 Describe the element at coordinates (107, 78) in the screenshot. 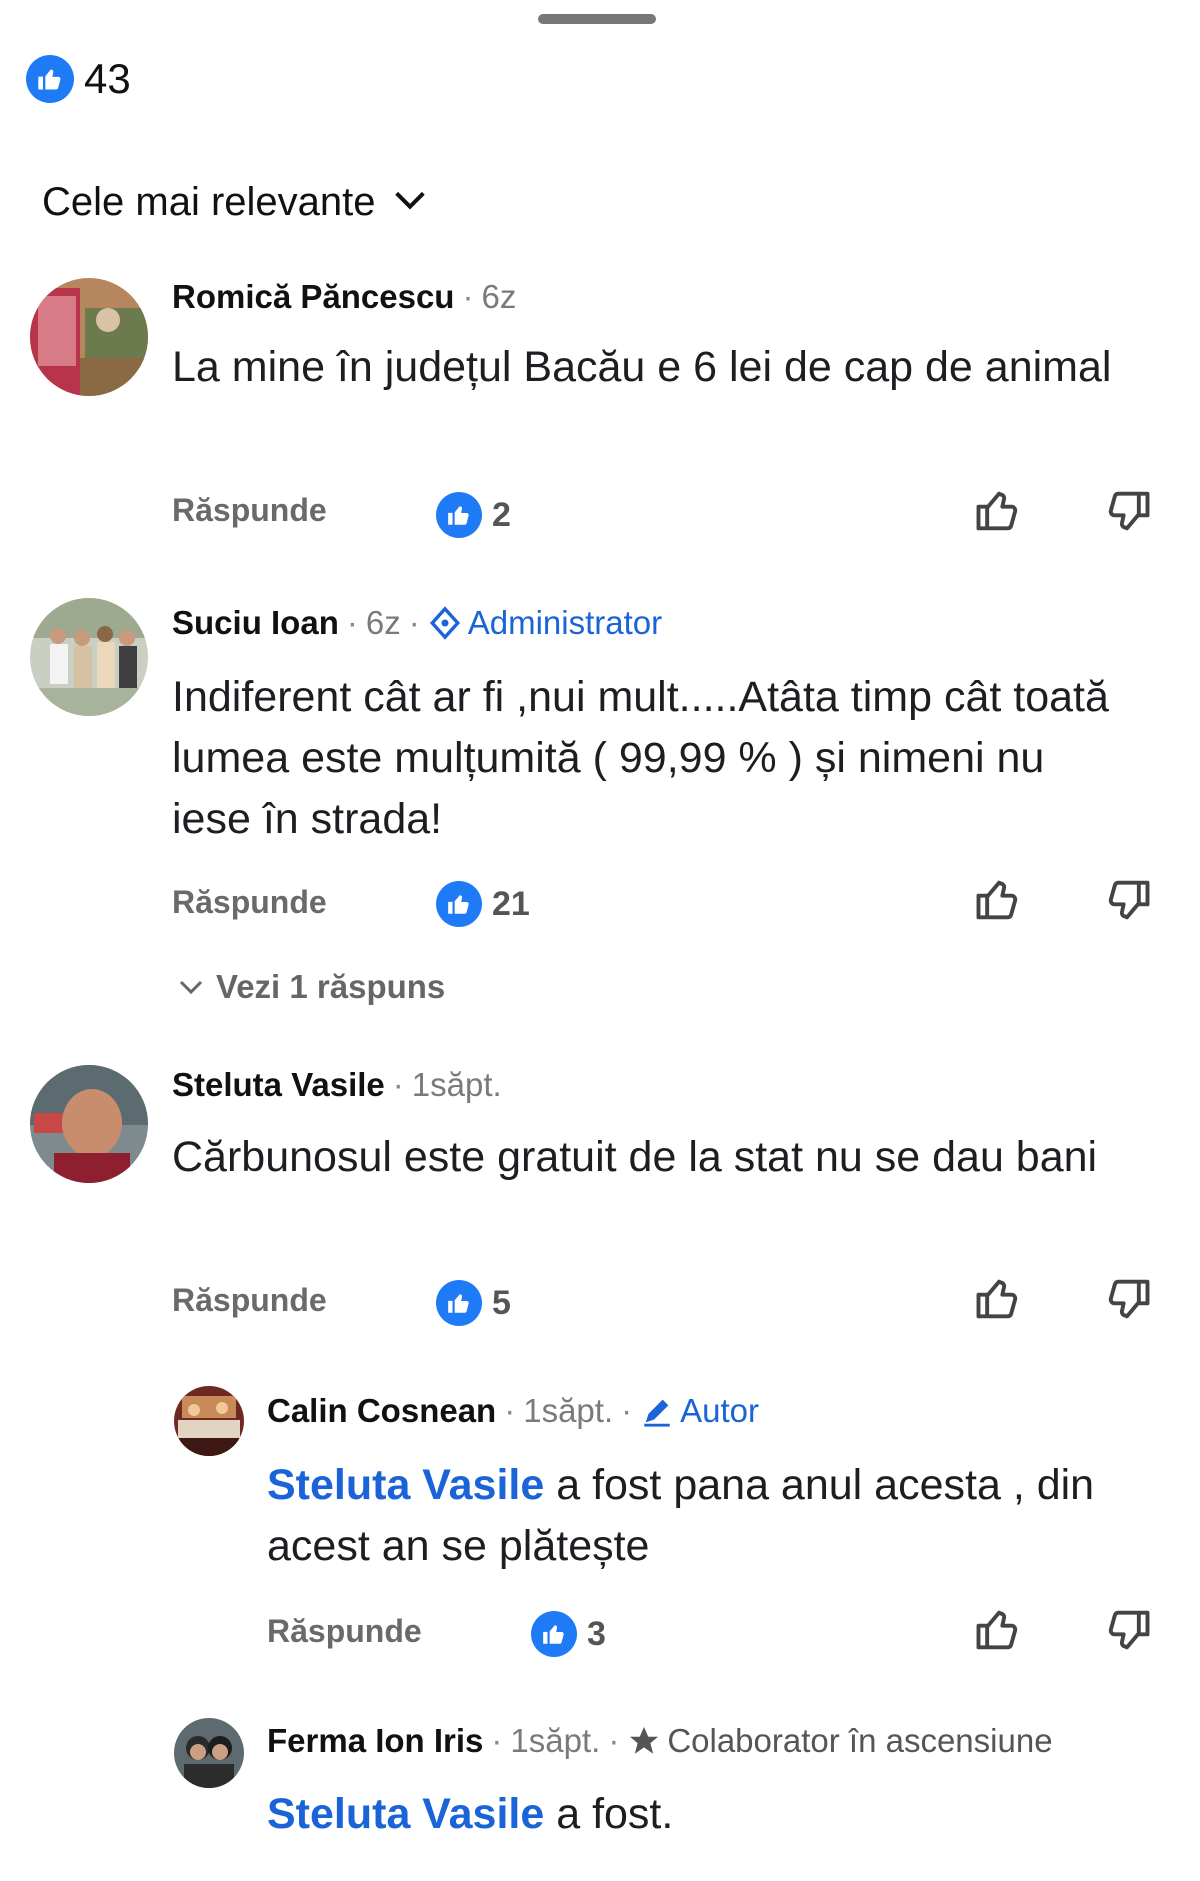

I see `reactions-count: 43` at that location.